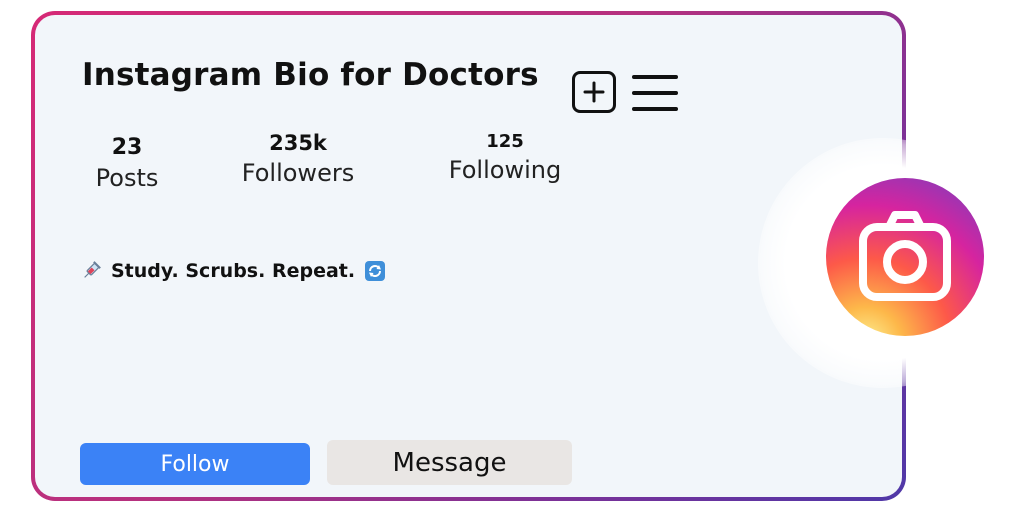 The height and width of the screenshot is (512, 1024). What do you see at coordinates (505, 170) in the screenshot?
I see `following-label: Following` at bounding box center [505, 170].